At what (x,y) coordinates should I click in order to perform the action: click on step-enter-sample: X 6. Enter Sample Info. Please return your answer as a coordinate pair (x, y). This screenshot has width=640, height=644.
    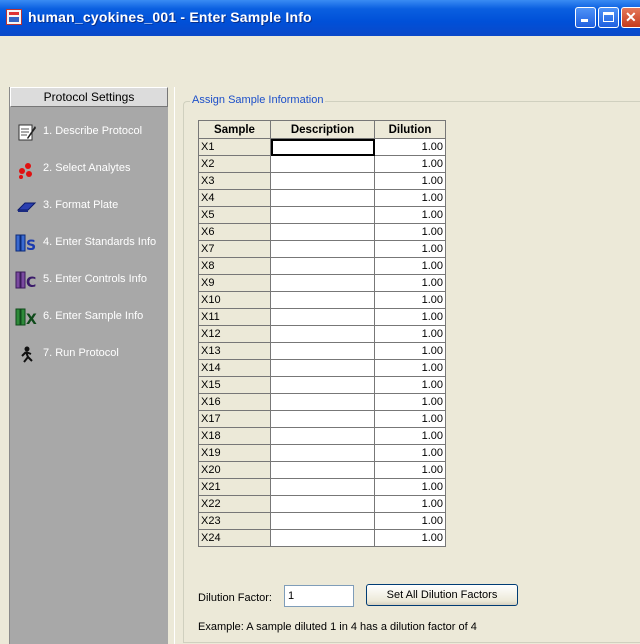
    Looking at the image, I should click on (89, 317).